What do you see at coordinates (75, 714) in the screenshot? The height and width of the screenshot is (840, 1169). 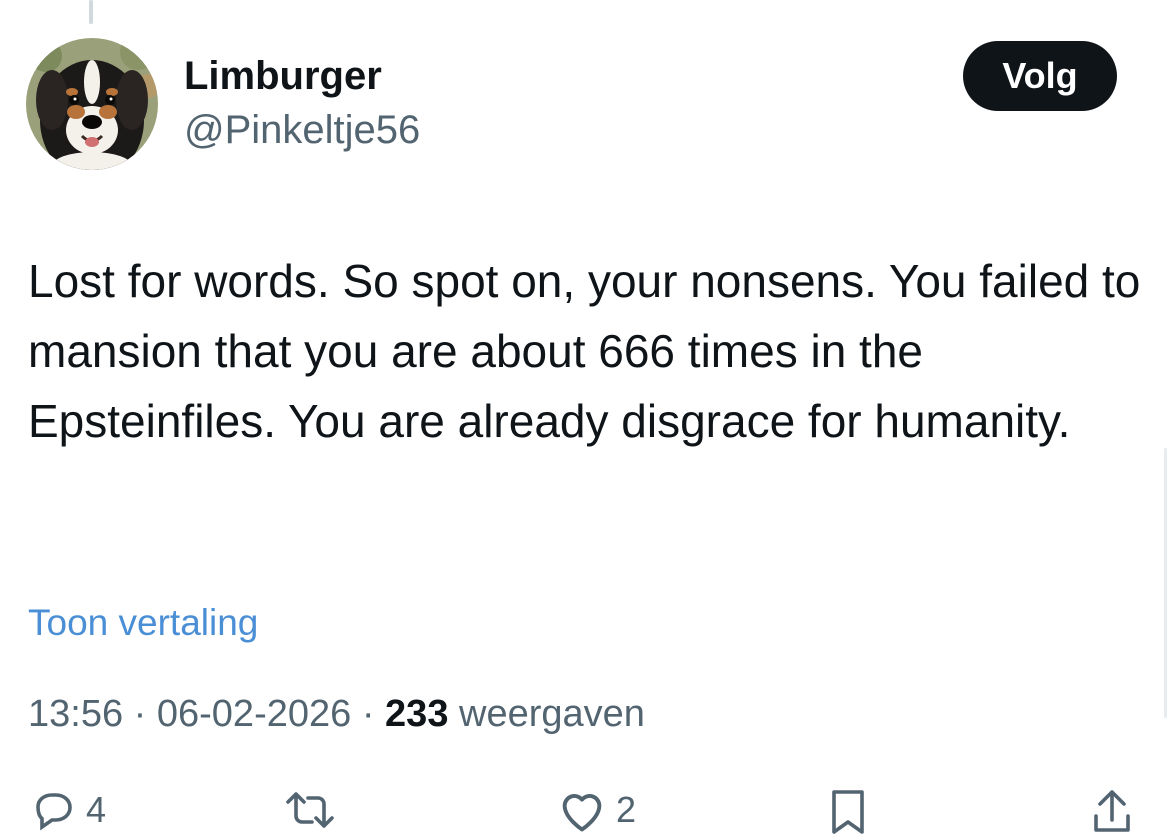 I see `tweet-time: 13:56` at bounding box center [75, 714].